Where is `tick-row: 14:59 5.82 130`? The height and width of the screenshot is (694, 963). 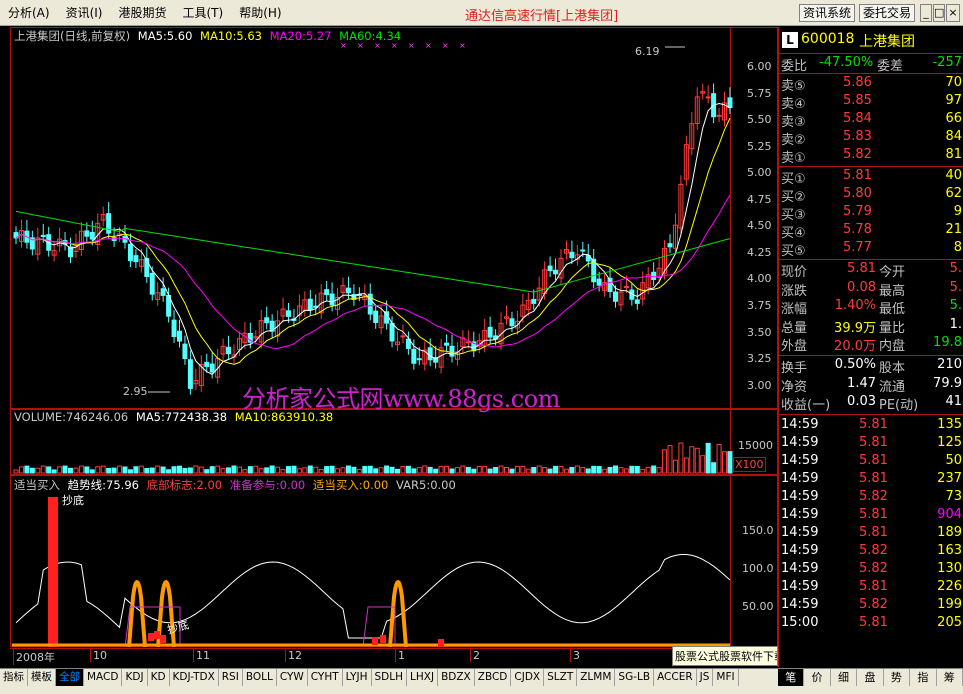 tick-row: 14:59 5.82 130 is located at coordinates (871, 570).